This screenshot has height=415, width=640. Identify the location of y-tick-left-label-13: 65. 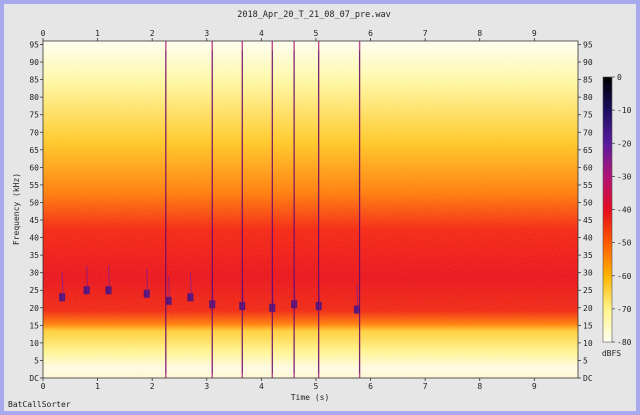
(34, 150).